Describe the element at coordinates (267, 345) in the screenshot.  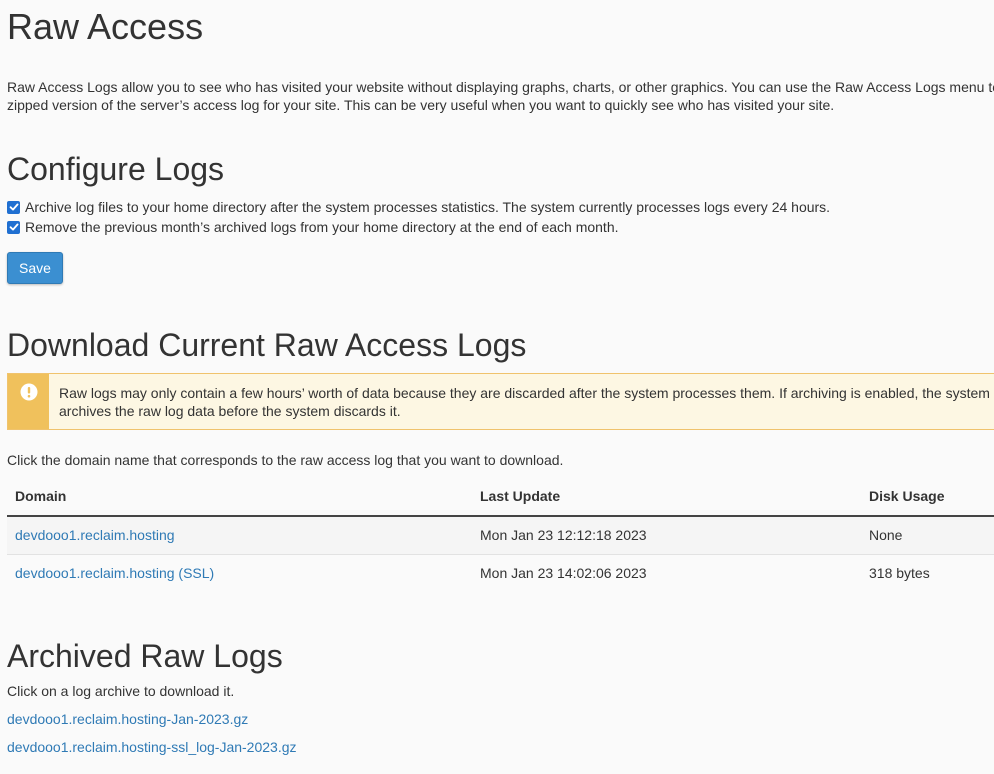
I see `download-logs-heading: Download Current Raw Access Logs` at that location.